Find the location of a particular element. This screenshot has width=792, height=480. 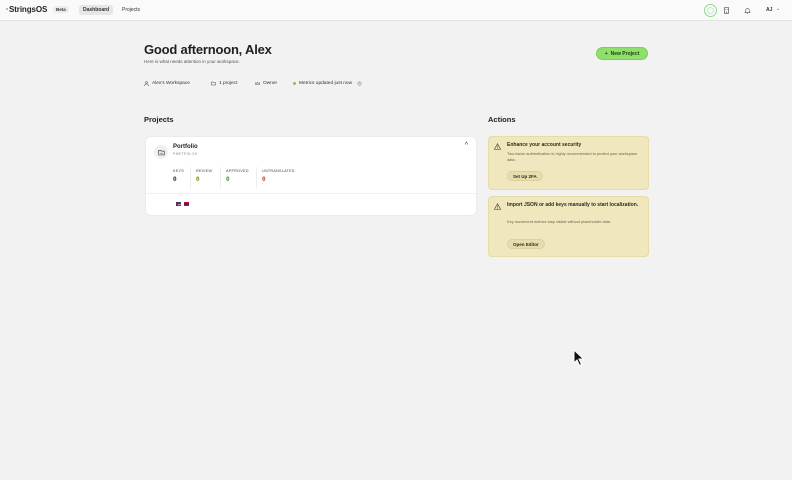

stat-label: UNTRANSLATED is located at coordinates (278, 171).